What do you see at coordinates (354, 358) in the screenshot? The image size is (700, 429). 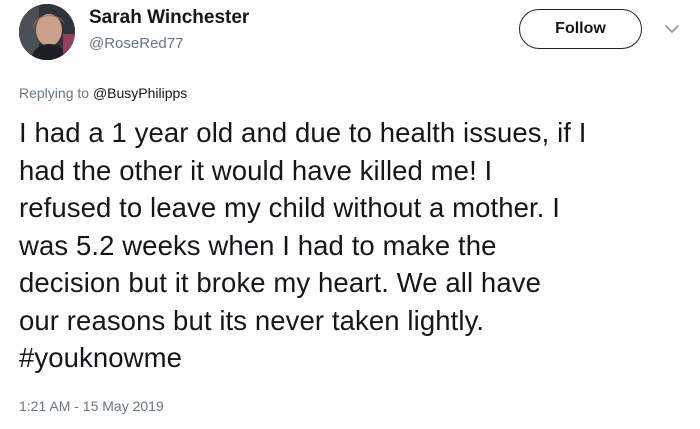 I see `hashtag-link: #youknowme` at bounding box center [354, 358].